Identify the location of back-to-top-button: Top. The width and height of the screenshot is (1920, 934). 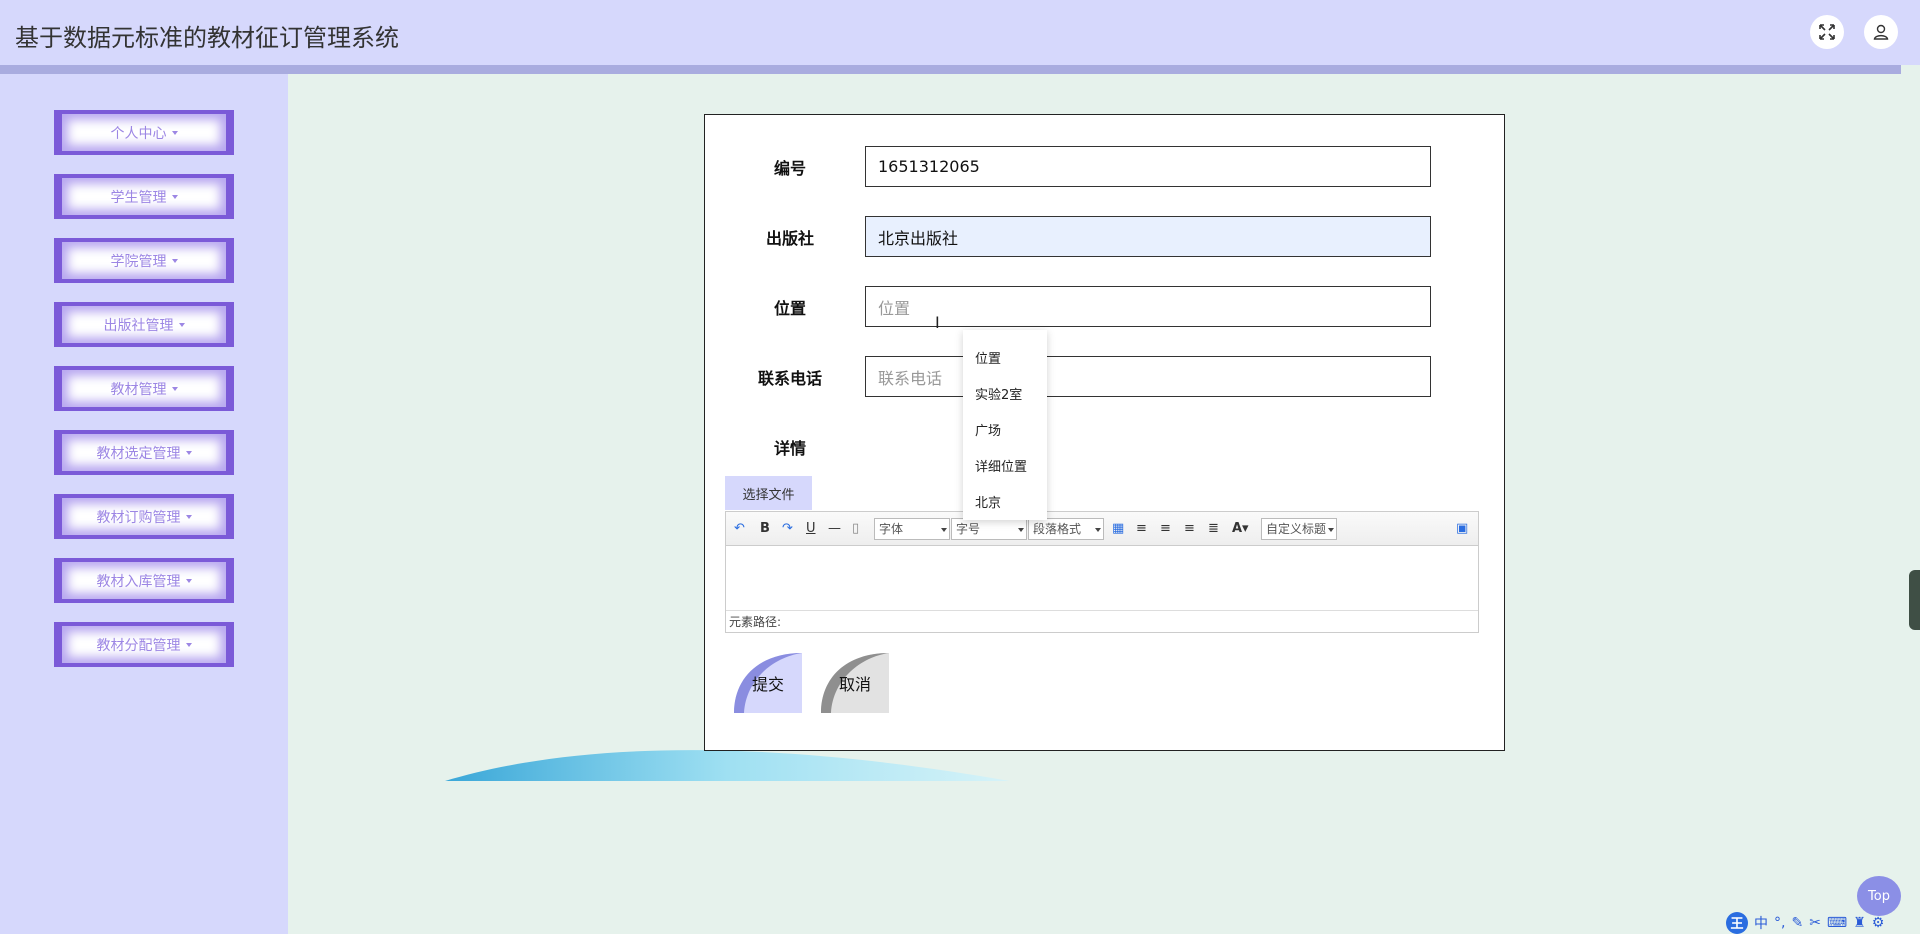
(1879, 896).